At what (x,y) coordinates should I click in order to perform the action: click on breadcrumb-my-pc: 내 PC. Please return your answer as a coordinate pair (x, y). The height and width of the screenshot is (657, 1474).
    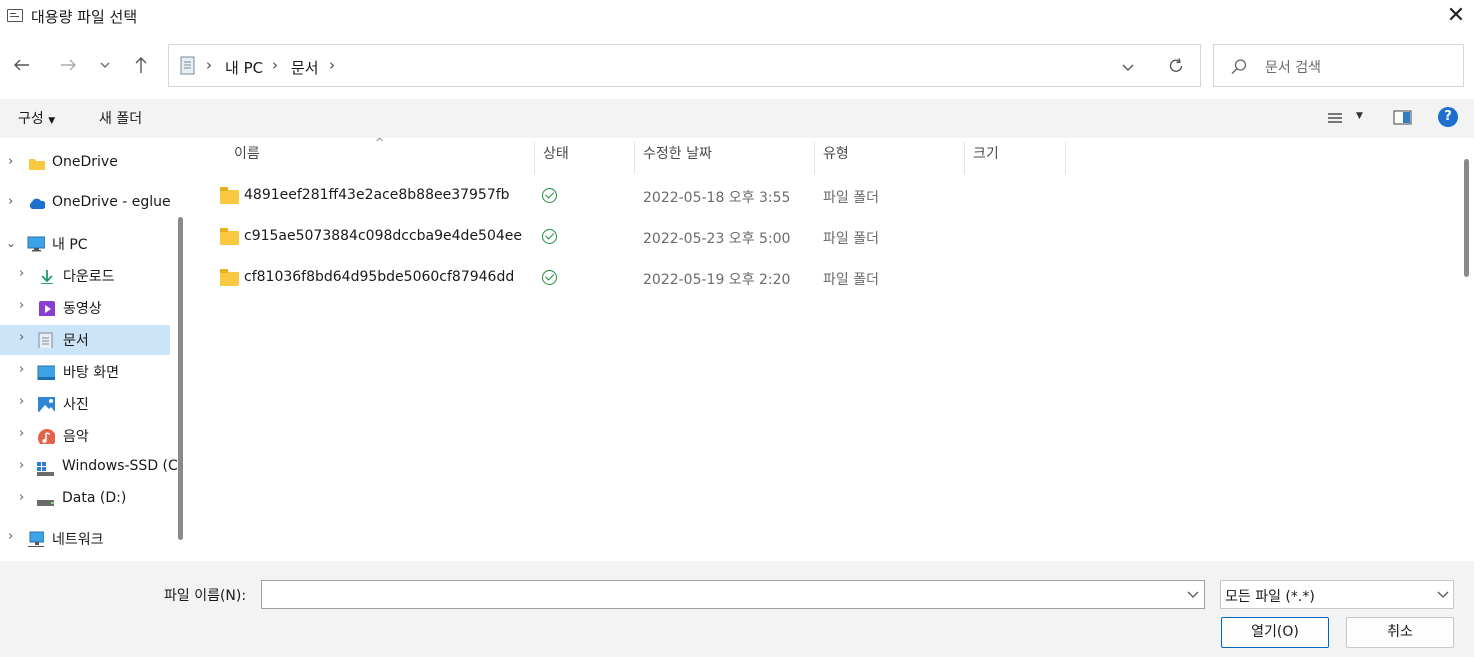
    Looking at the image, I should click on (244, 67).